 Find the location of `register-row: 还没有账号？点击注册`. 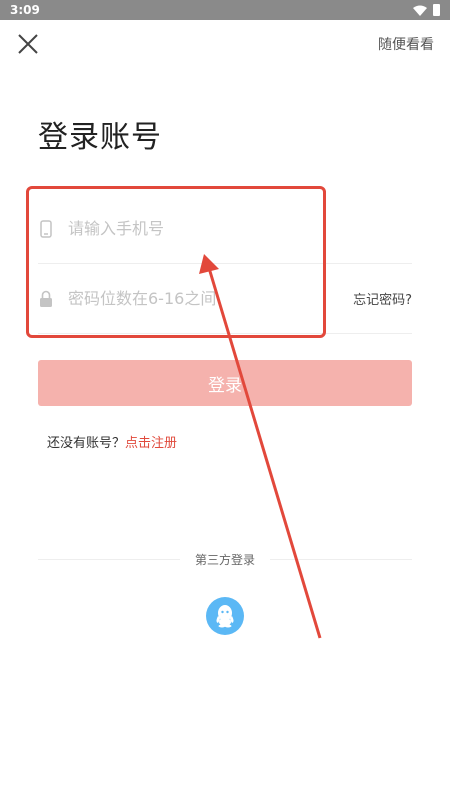

register-row: 还没有账号？点击注册 is located at coordinates (112, 441).